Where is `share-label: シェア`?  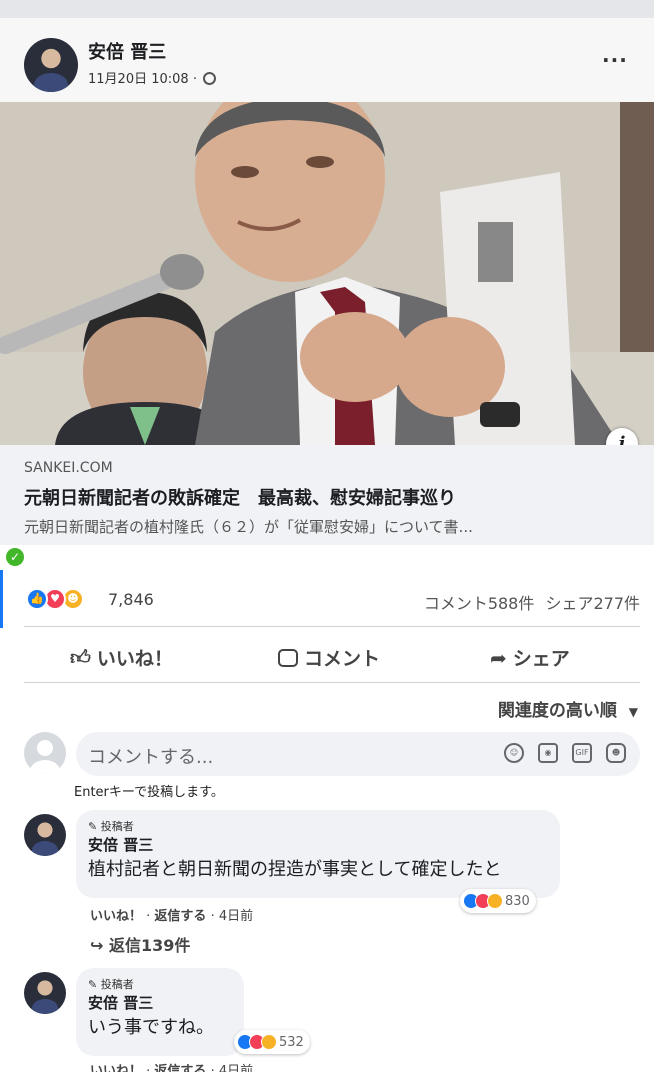 share-label: シェア is located at coordinates (541, 659).